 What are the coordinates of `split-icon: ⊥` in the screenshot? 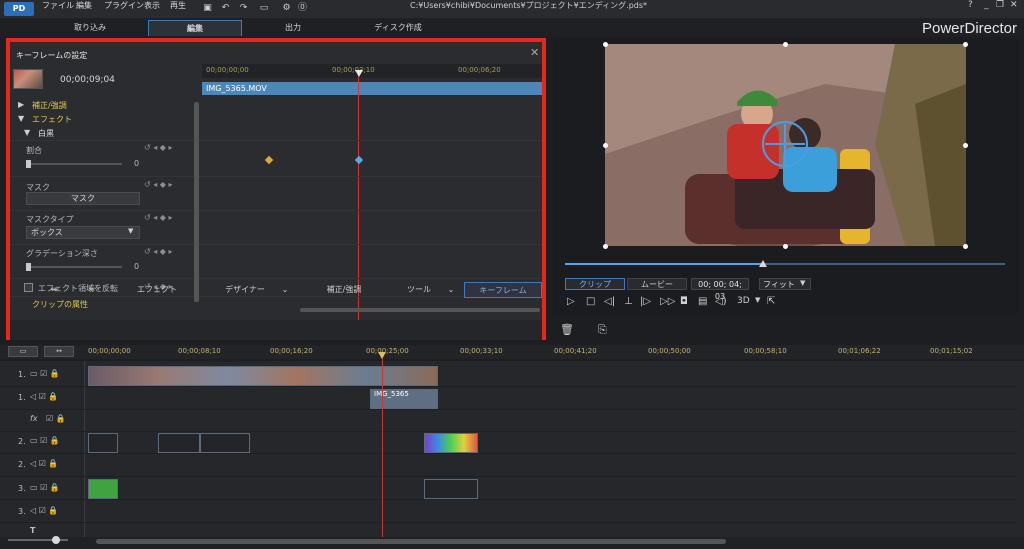 It's located at (628, 301).